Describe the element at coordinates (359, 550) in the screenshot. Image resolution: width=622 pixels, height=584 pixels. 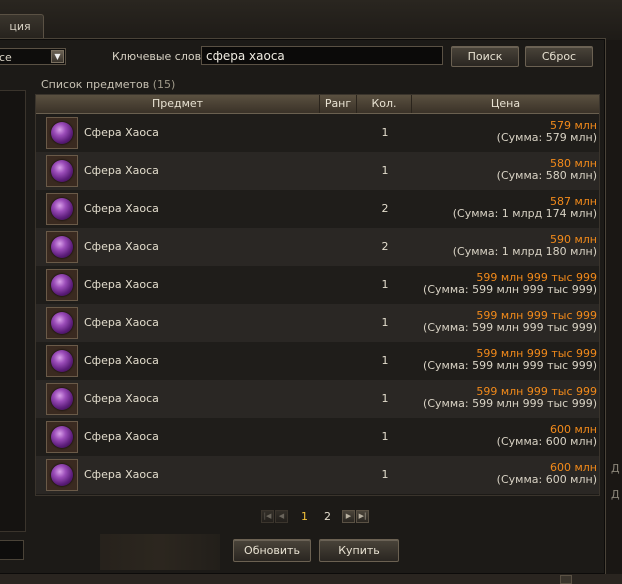
I see `buy-button: Купить` at that location.